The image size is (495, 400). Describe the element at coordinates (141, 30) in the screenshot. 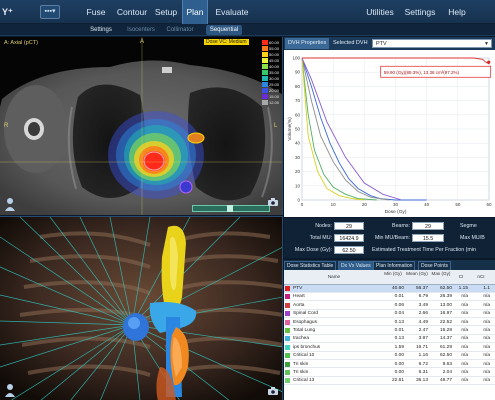

I see `subtab-isocenters: Isocenters` at that location.